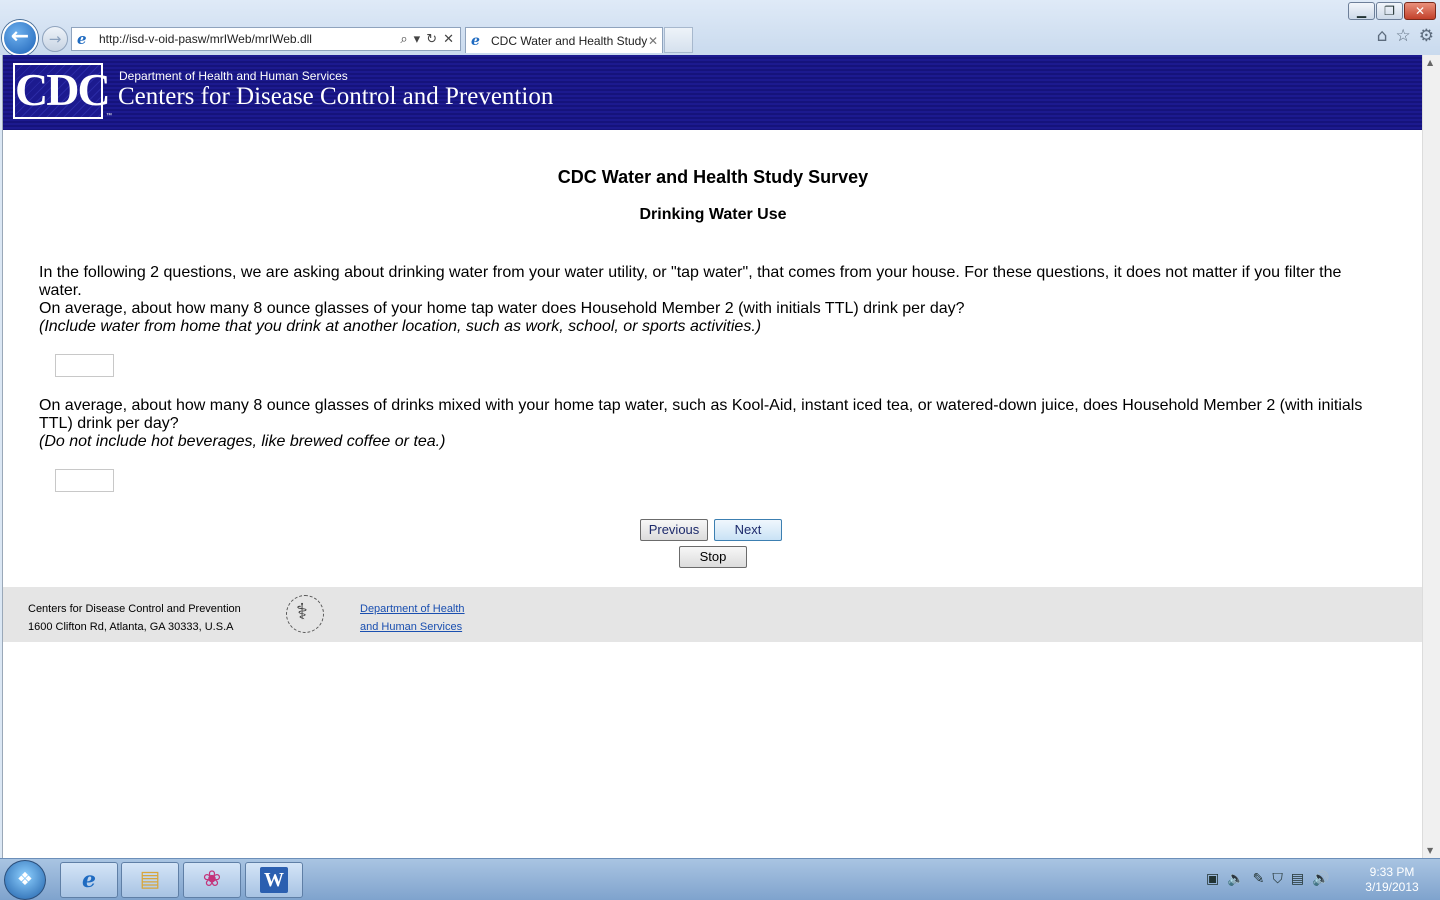 The width and height of the screenshot is (1440, 900). Describe the element at coordinates (1392, 872) in the screenshot. I see `clock-time: 9:33 PM` at that location.